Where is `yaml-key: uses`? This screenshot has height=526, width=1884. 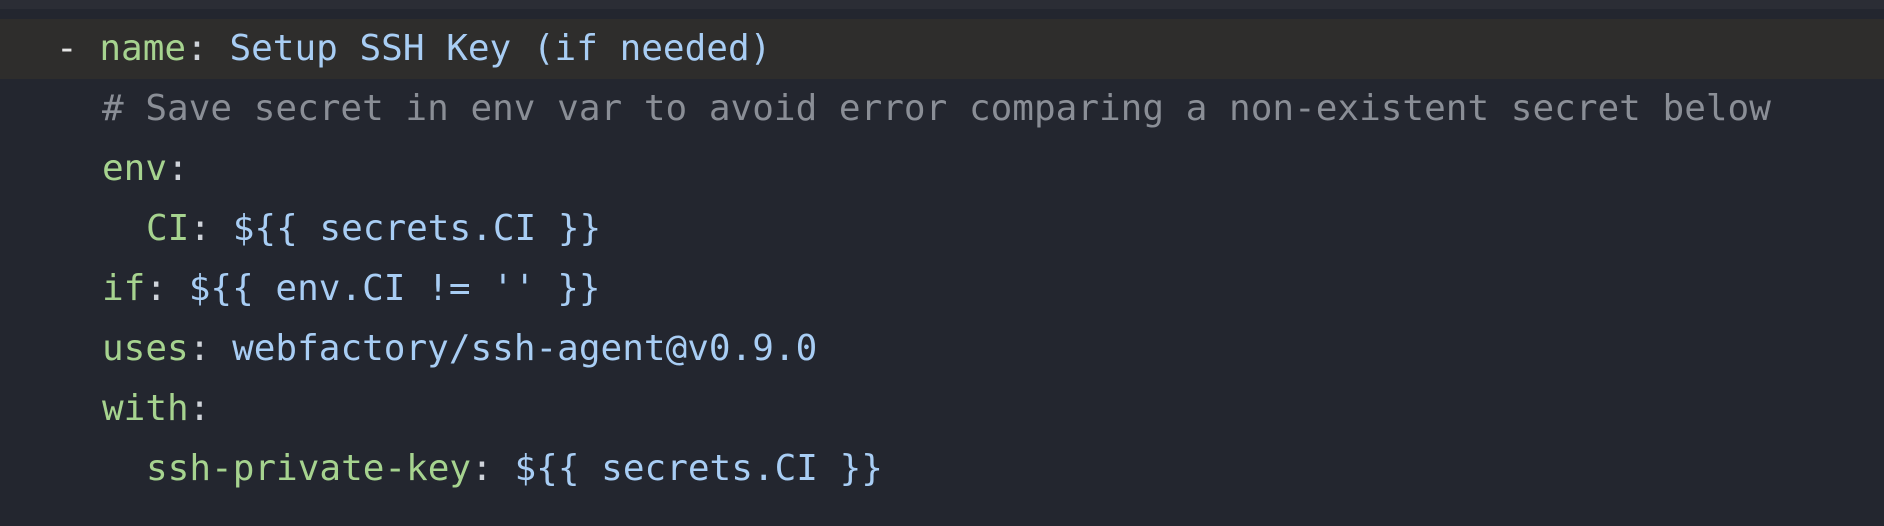
yaml-key: uses is located at coordinates (145, 348).